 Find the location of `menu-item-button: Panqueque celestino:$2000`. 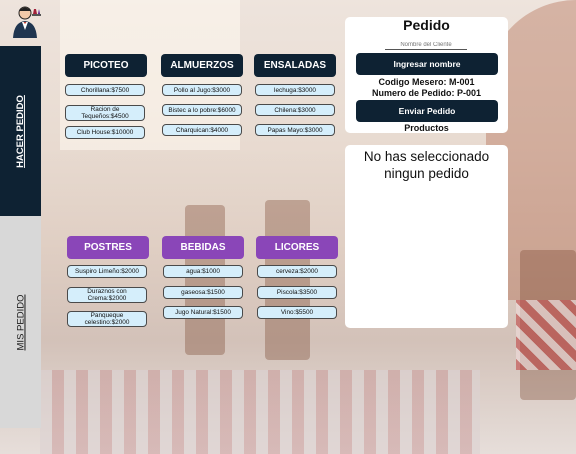

menu-item-button: Panqueque celestino:$2000 is located at coordinates (107, 319).